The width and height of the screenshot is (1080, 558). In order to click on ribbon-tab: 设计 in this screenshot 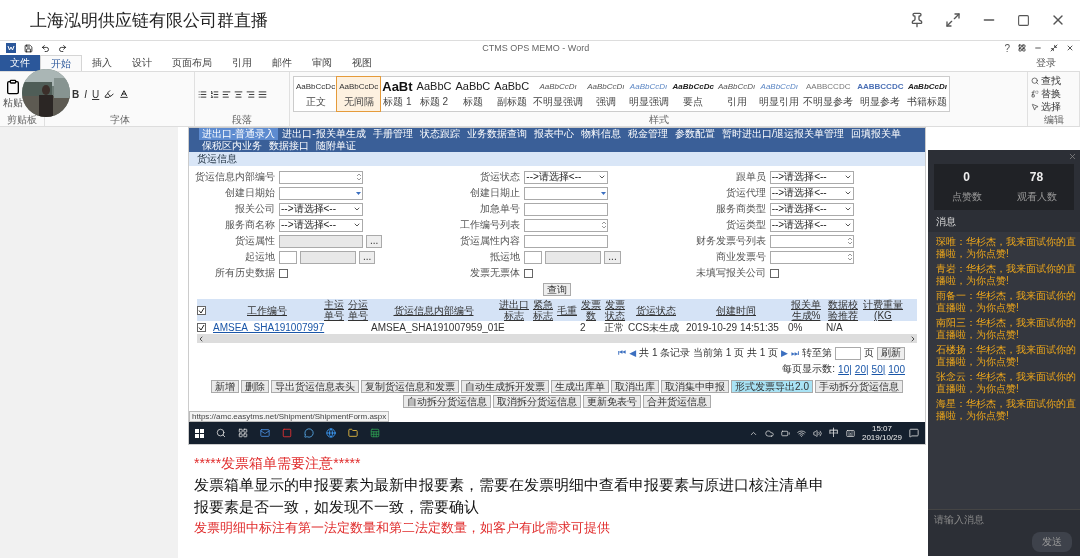, I will do `click(142, 63)`.